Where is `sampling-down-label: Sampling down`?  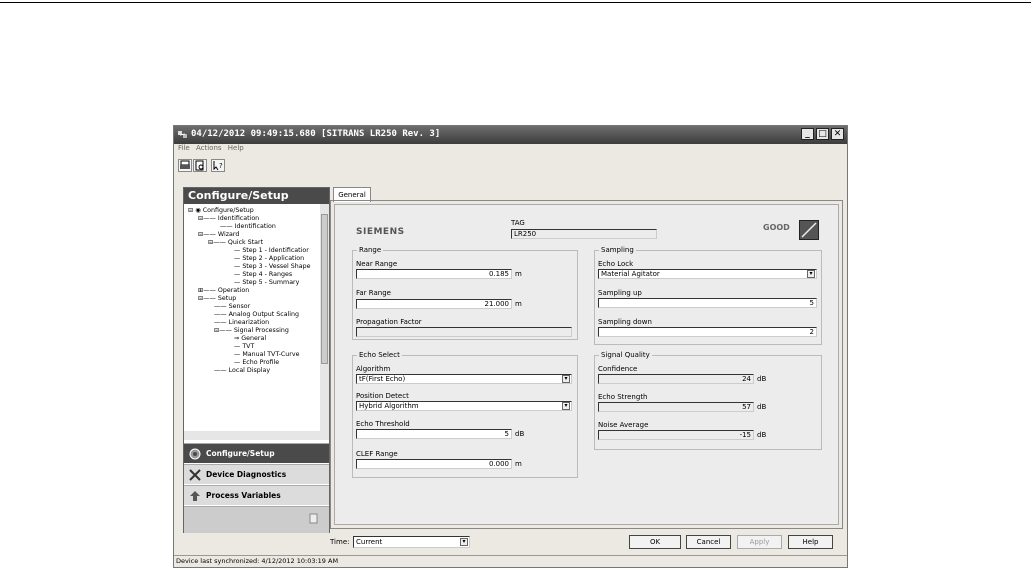
sampling-down-label: Sampling down is located at coordinates (625, 322).